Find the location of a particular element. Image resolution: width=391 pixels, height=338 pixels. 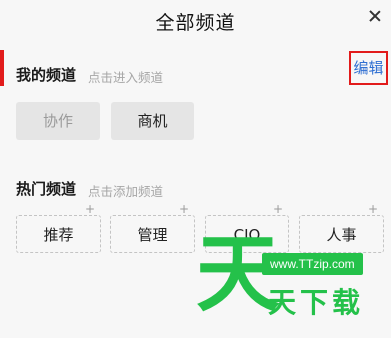

my-channels-hint: 点击进入频道 is located at coordinates (126, 77).